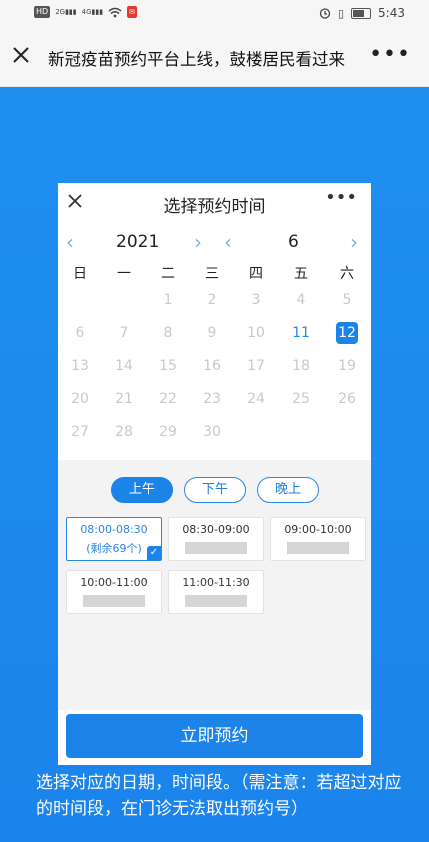 This screenshot has width=429, height=842. I want to click on status-right: ▯ 5:43, so click(362, 13).